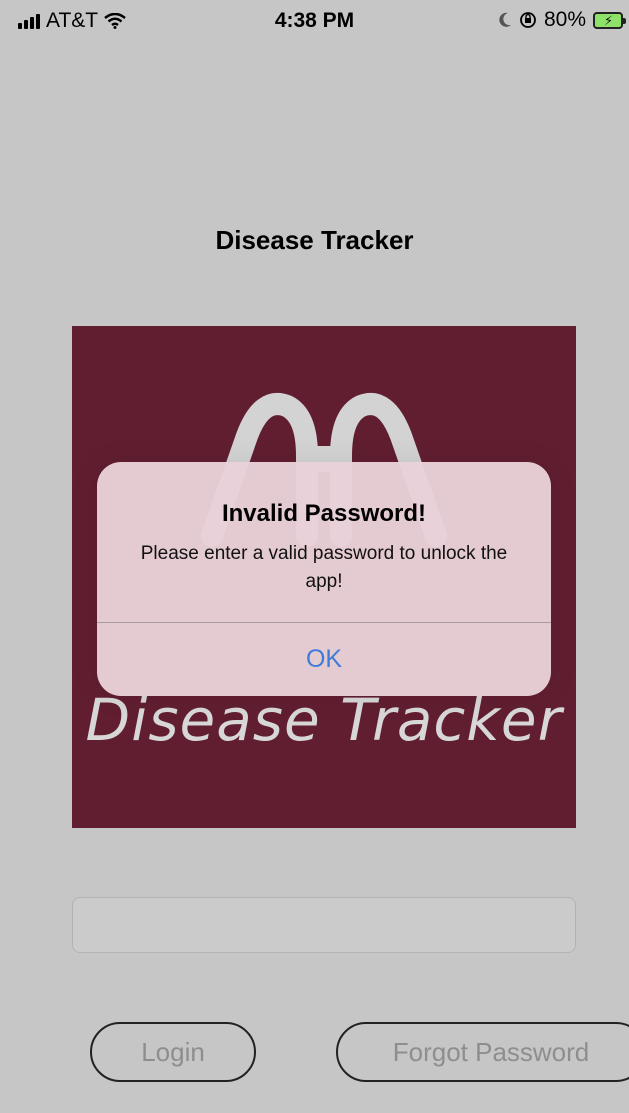 Image resolution: width=629 pixels, height=1113 pixels. What do you see at coordinates (609, 20) in the screenshot?
I see `battery-charging-icon: ⚡` at bounding box center [609, 20].